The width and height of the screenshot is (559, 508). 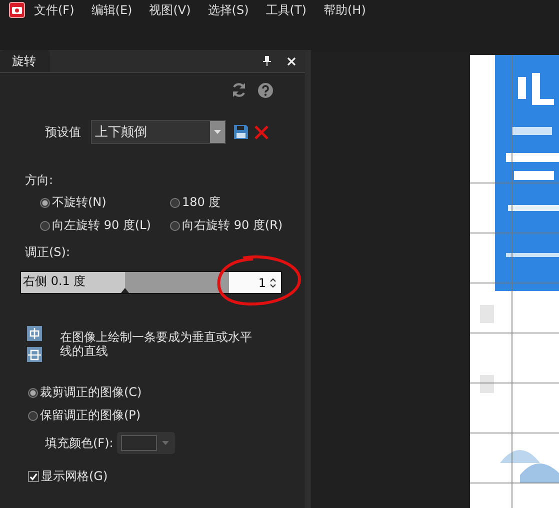 I want to click on show-grid-checkbox: 显示网格(G), so click(x=68, y=476).